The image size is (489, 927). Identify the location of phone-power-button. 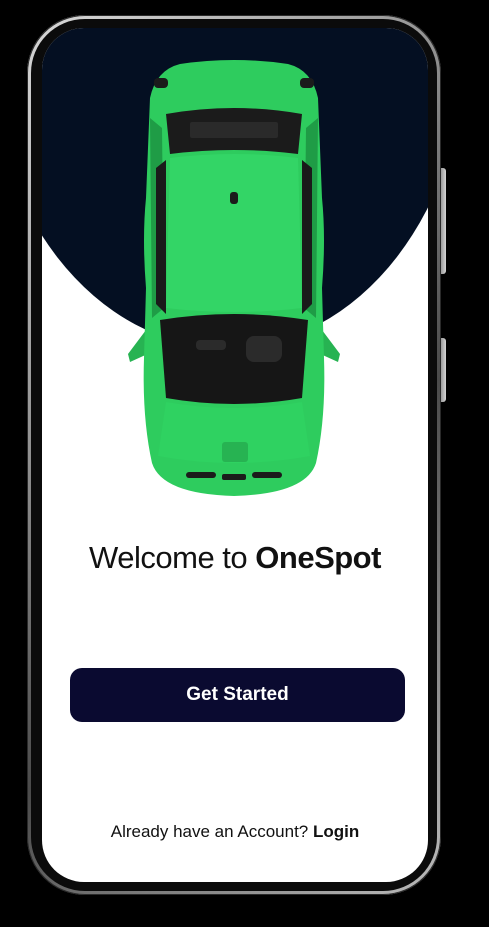
(443, 370).